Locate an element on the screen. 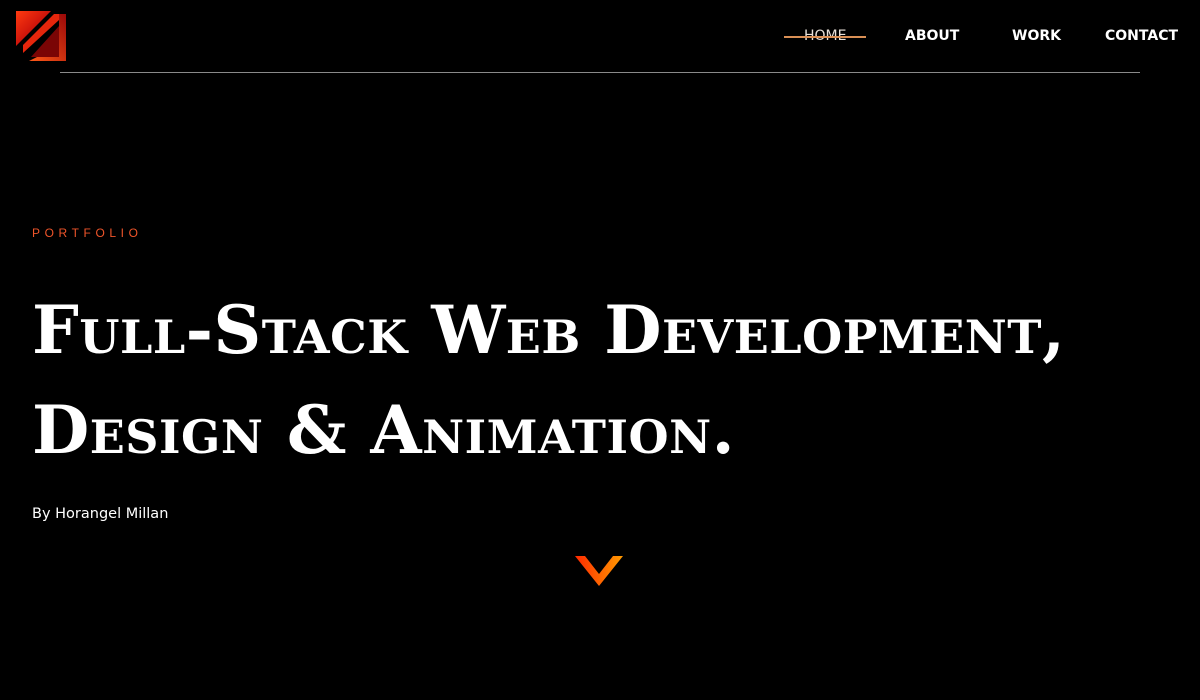 The image size is (1200, 700). hero-byline: By Horangel Millan is located at coordinates (100, 514).